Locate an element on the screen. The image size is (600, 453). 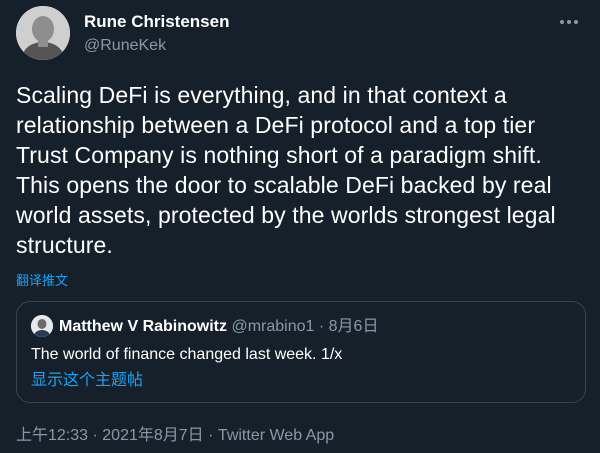
quoted-header: Matthew V Rabinowitz @mrabino1 · 8月6日 is located at coordinates (218, 327).